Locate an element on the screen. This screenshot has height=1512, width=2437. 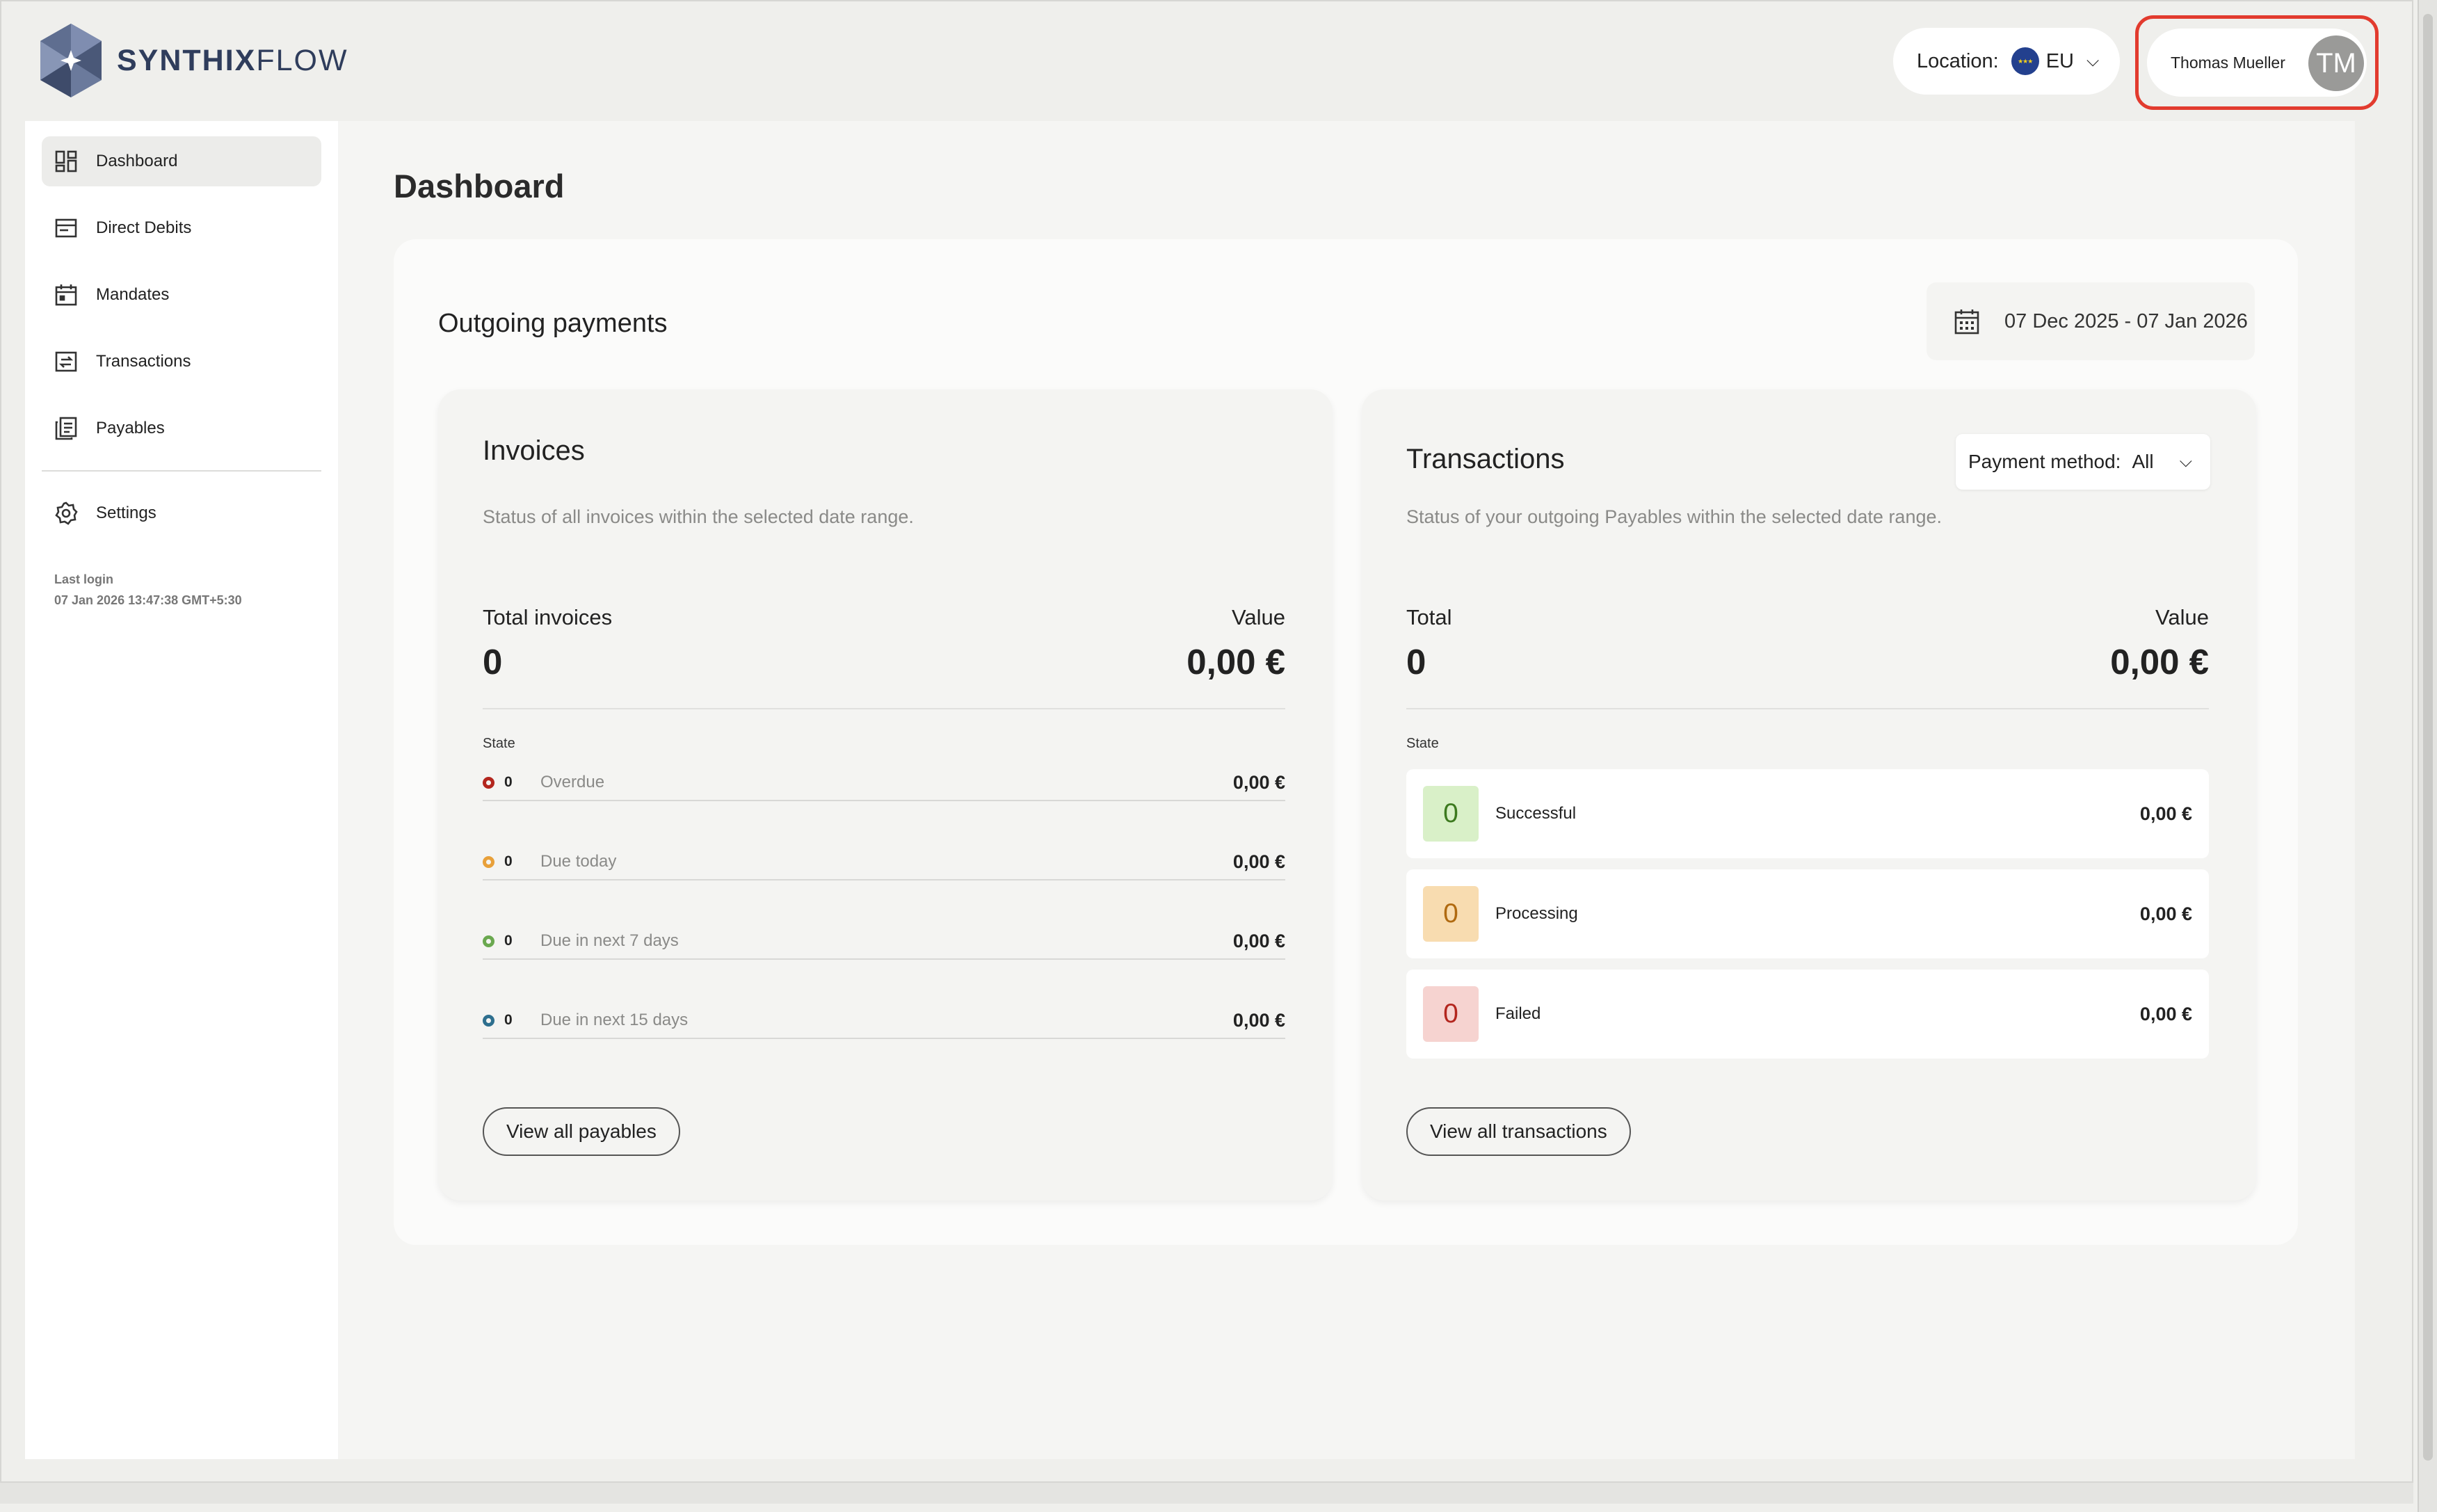
documents-icon is located at coordinates (66, 428).